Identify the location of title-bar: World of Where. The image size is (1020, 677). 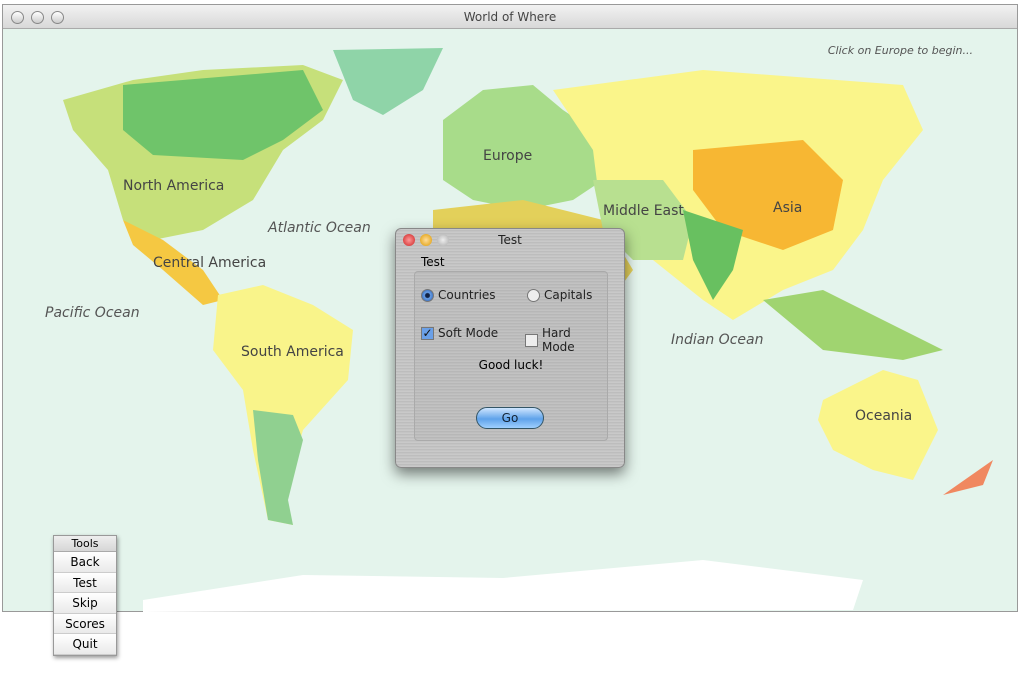
(510, 17).